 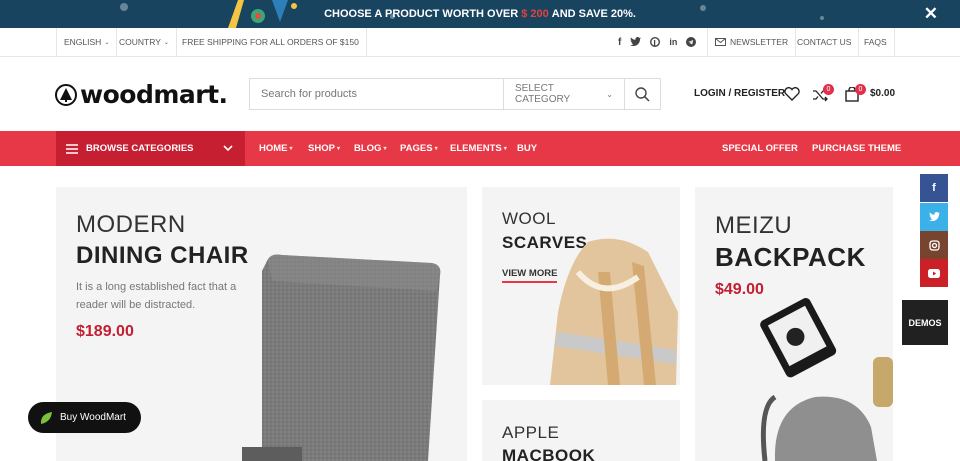 I want to click on demos-label: DEMOS, so click(x=925, y=322).